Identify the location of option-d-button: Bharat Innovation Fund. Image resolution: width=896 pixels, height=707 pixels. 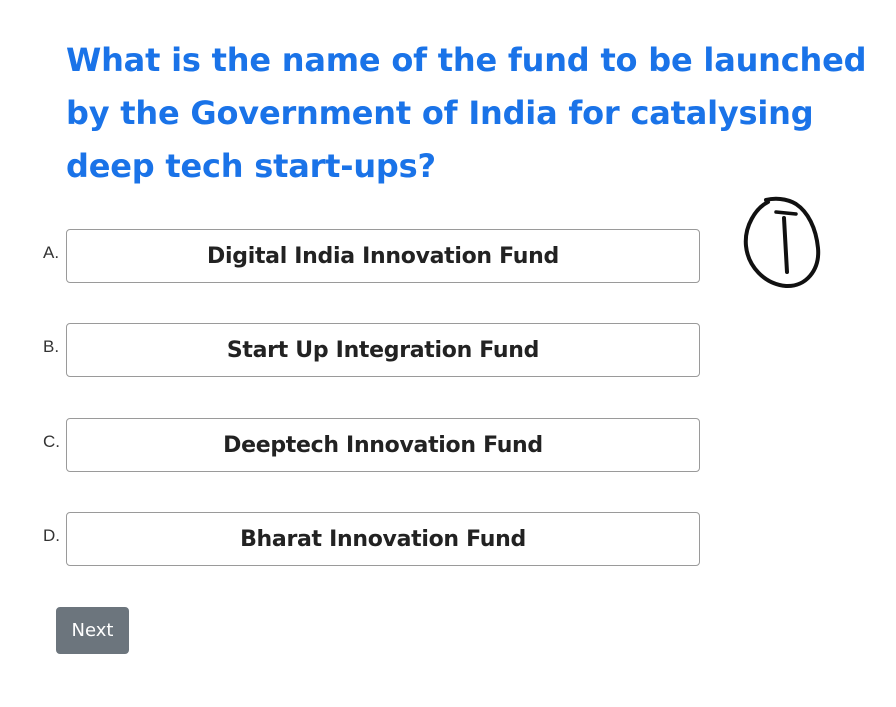
(383, 539).